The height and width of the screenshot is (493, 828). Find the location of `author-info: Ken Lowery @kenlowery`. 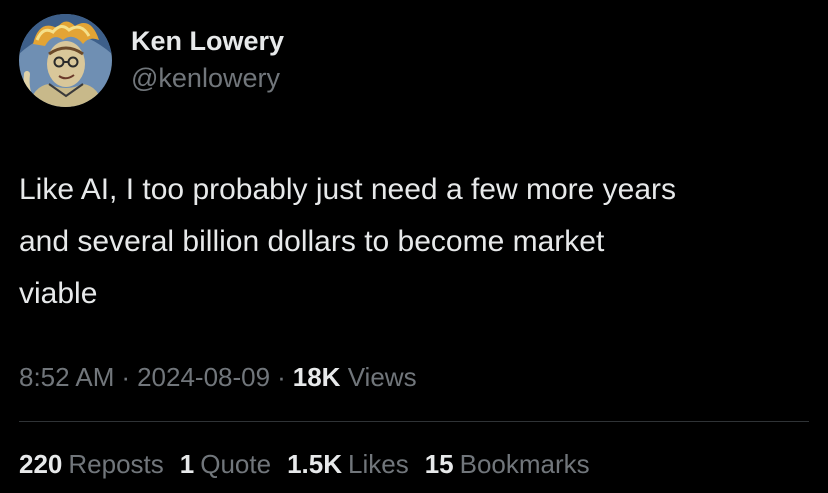

author-info: Ken Lowery @kenlowery is located at coordinates (207, 59).